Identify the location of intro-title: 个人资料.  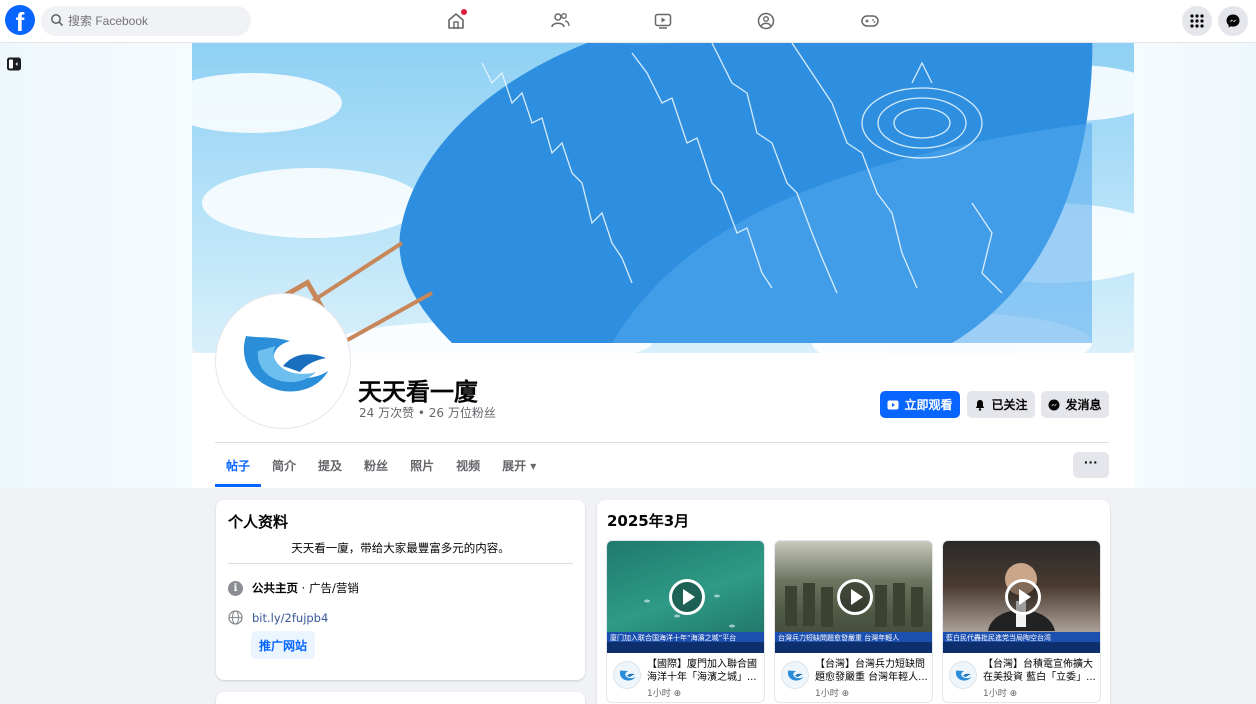
(258, 522).